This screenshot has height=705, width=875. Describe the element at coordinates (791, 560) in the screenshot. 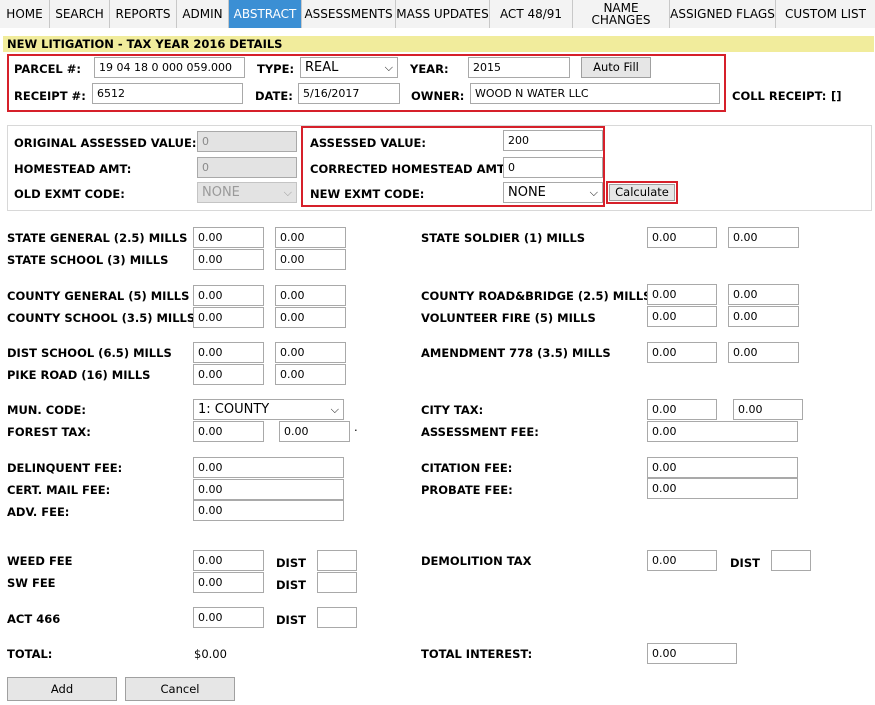

I see `demolition-dist-field` at that location.